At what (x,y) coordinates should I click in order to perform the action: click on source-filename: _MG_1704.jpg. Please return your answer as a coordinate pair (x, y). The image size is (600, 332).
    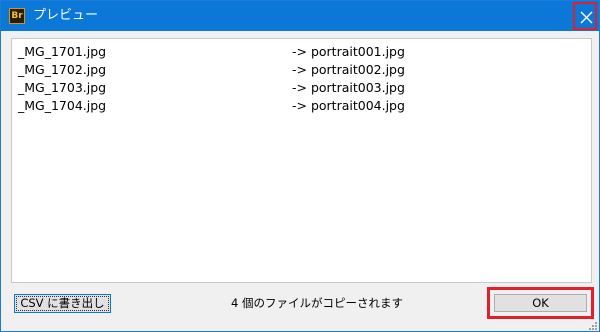
    Looking at the image, I should click on (62, 105).